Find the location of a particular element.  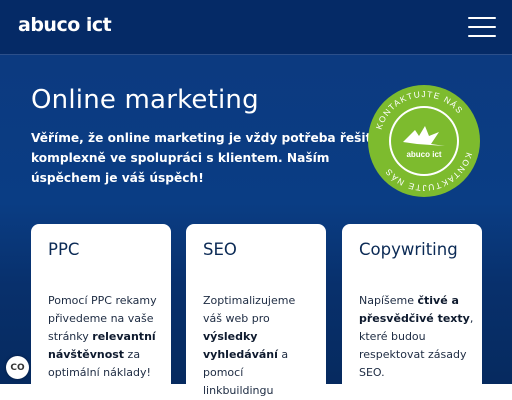

card-text-highlight: relevantní is located at coordinates (124, 336).